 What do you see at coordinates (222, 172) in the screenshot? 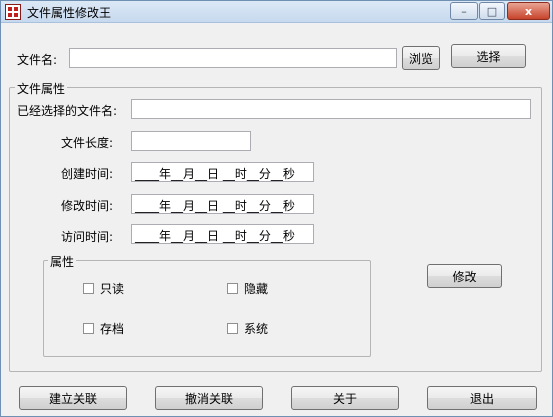
I see `created-time-input: ____年__月__日 __时__分__秒` at bounding box center [222, 172].